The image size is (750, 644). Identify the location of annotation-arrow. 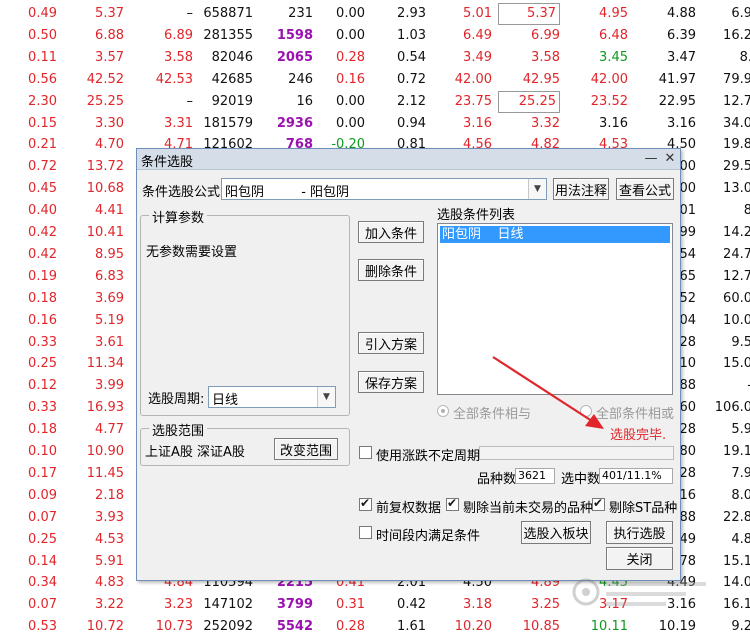
(548, 392).